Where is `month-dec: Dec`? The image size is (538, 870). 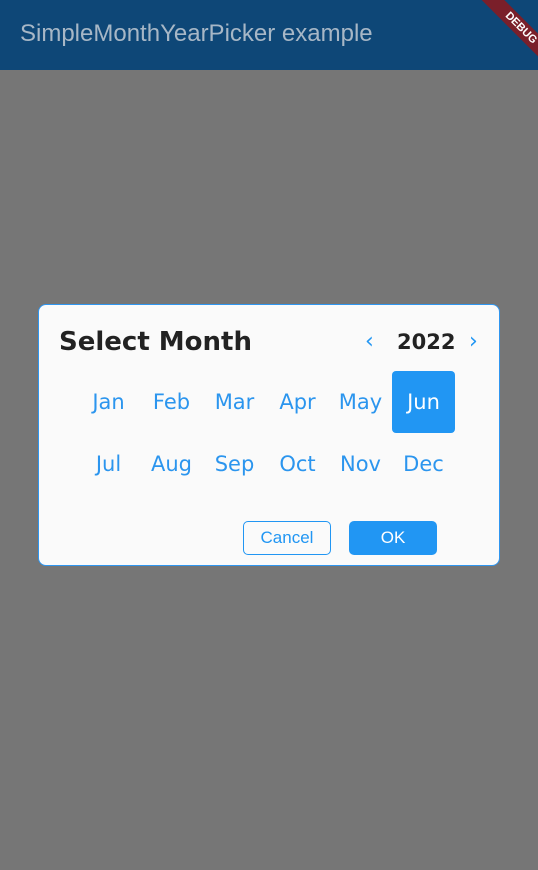 month-dec: Dec is located at coordinates (423, 464).